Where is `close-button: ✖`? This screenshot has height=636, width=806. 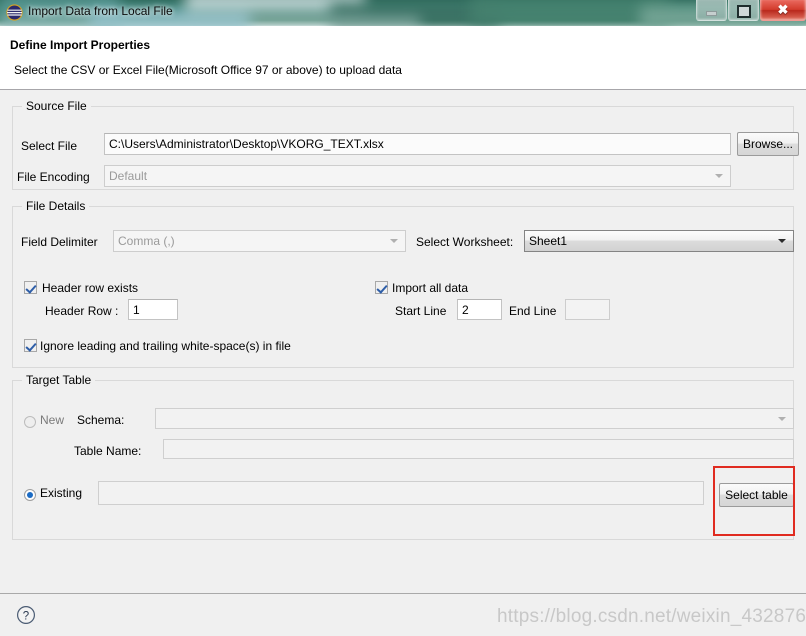 close-button: ✖ is located at coordinates (783, 10).